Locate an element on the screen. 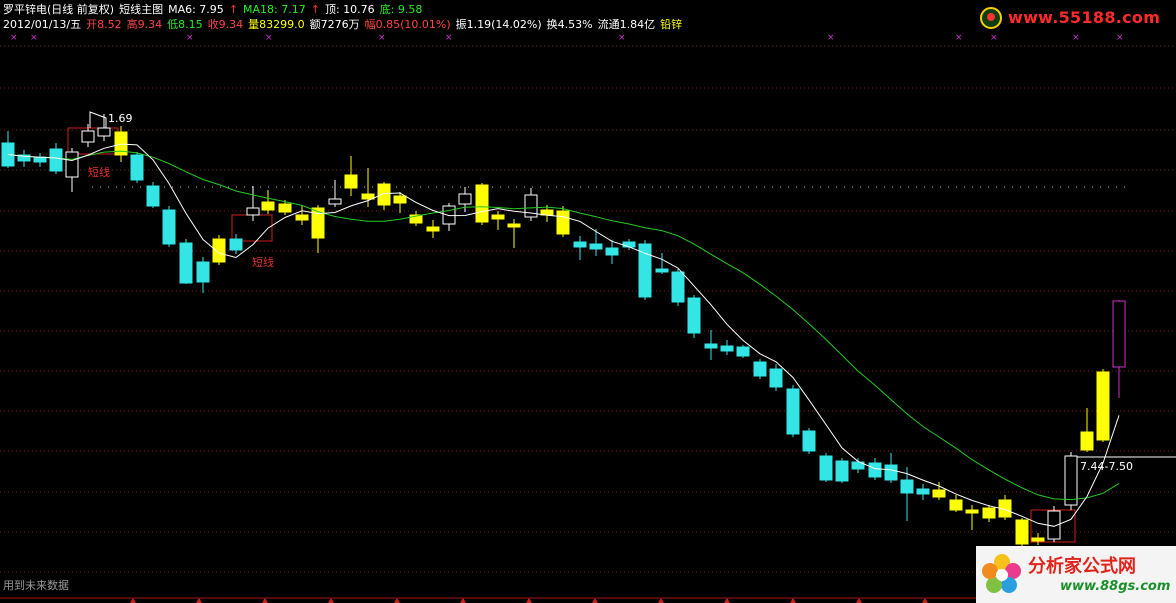 The height and width of the screenshot is (603, 1176). site-logo-top: www.55188.com is located at coordinates (1076, 19).